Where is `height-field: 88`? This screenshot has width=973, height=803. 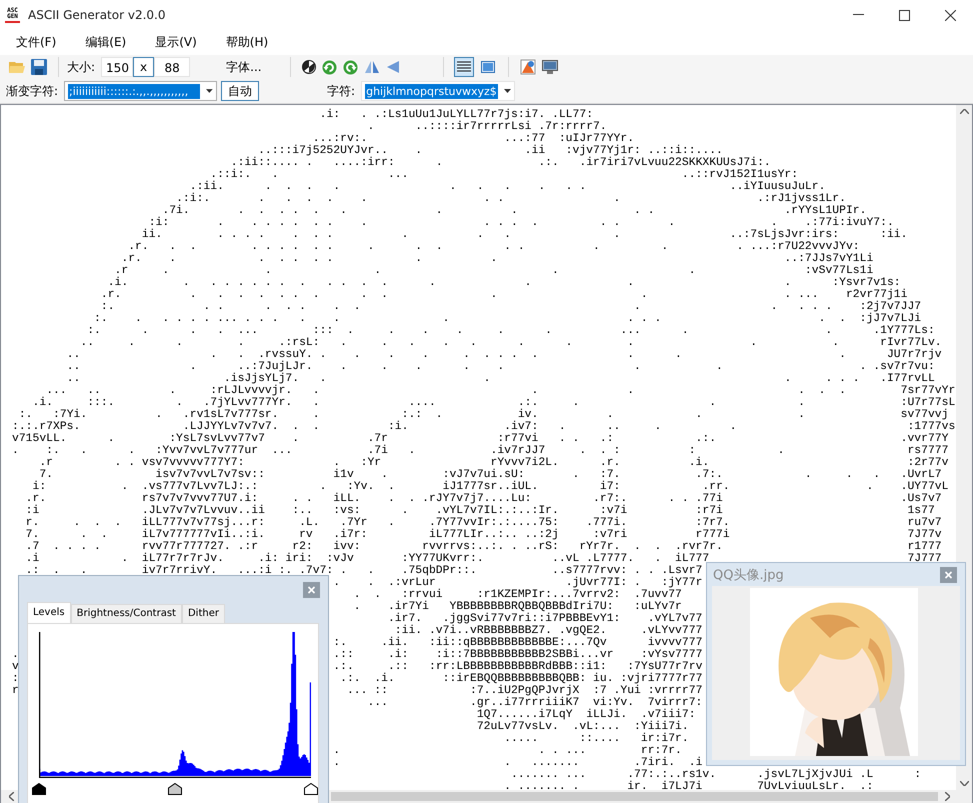
height-field: 88 is located at coordinates (172, 67).